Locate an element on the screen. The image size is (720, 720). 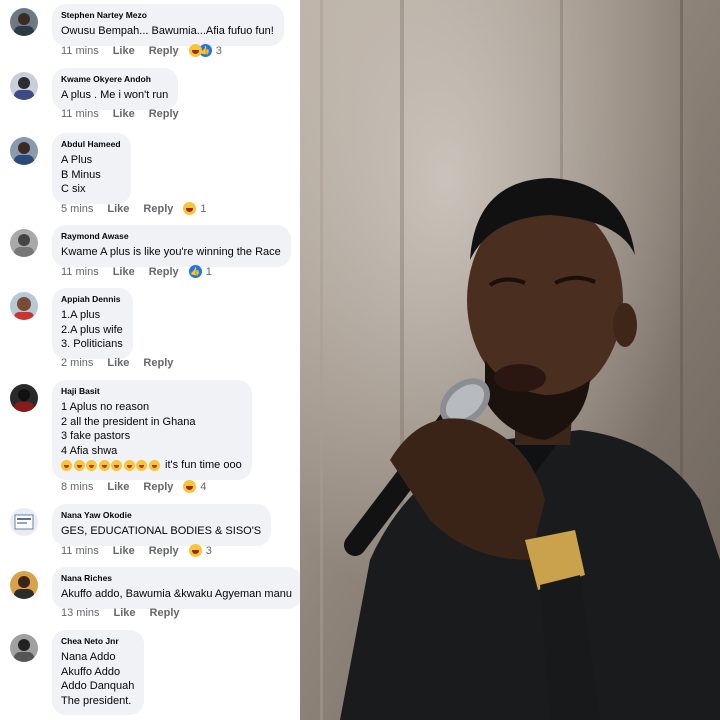
comment-time: 8 mins is located at coordinates (77, 487).